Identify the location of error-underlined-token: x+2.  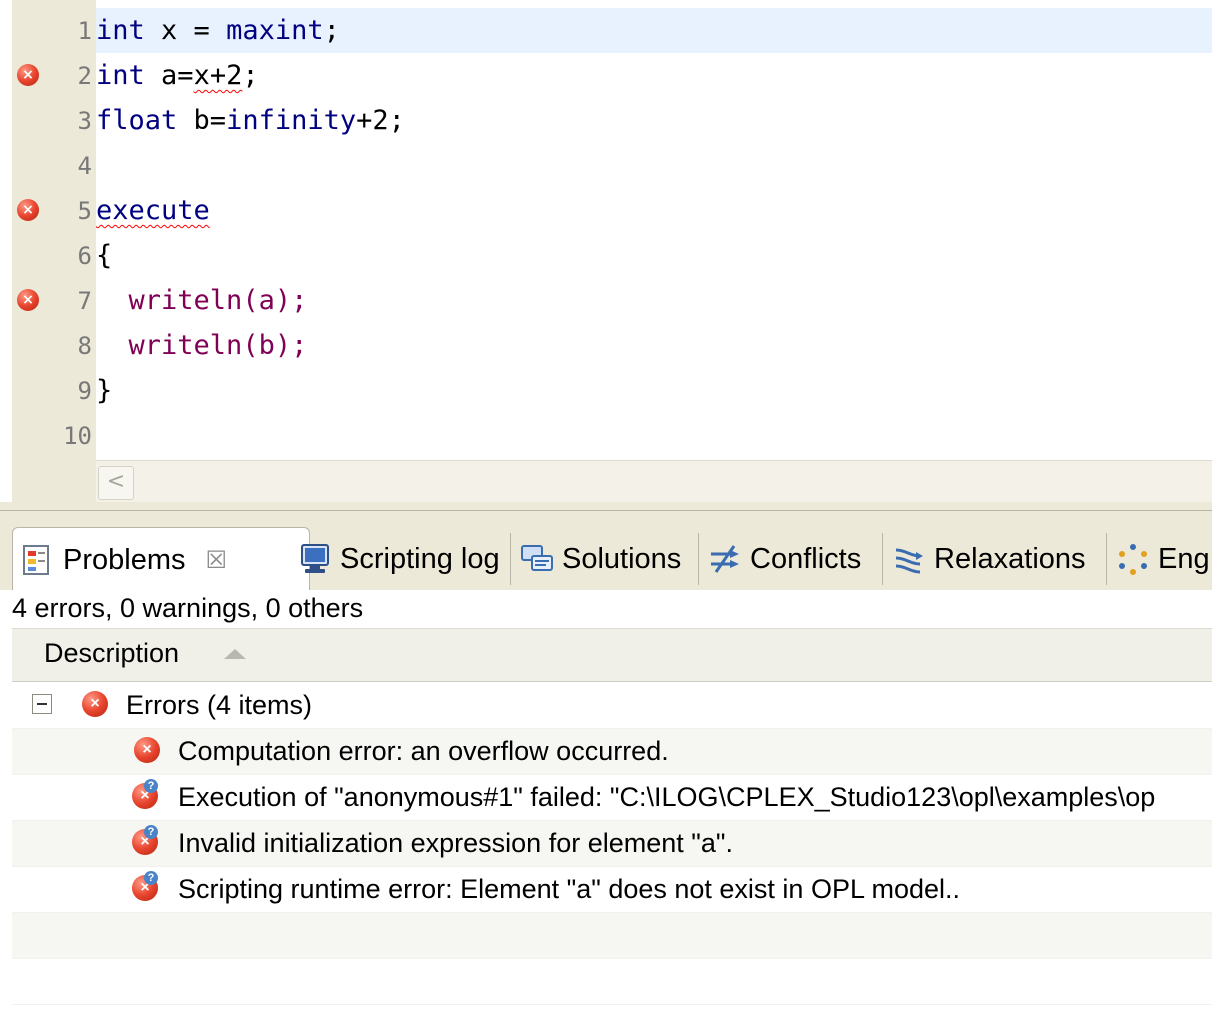
(218, 75).